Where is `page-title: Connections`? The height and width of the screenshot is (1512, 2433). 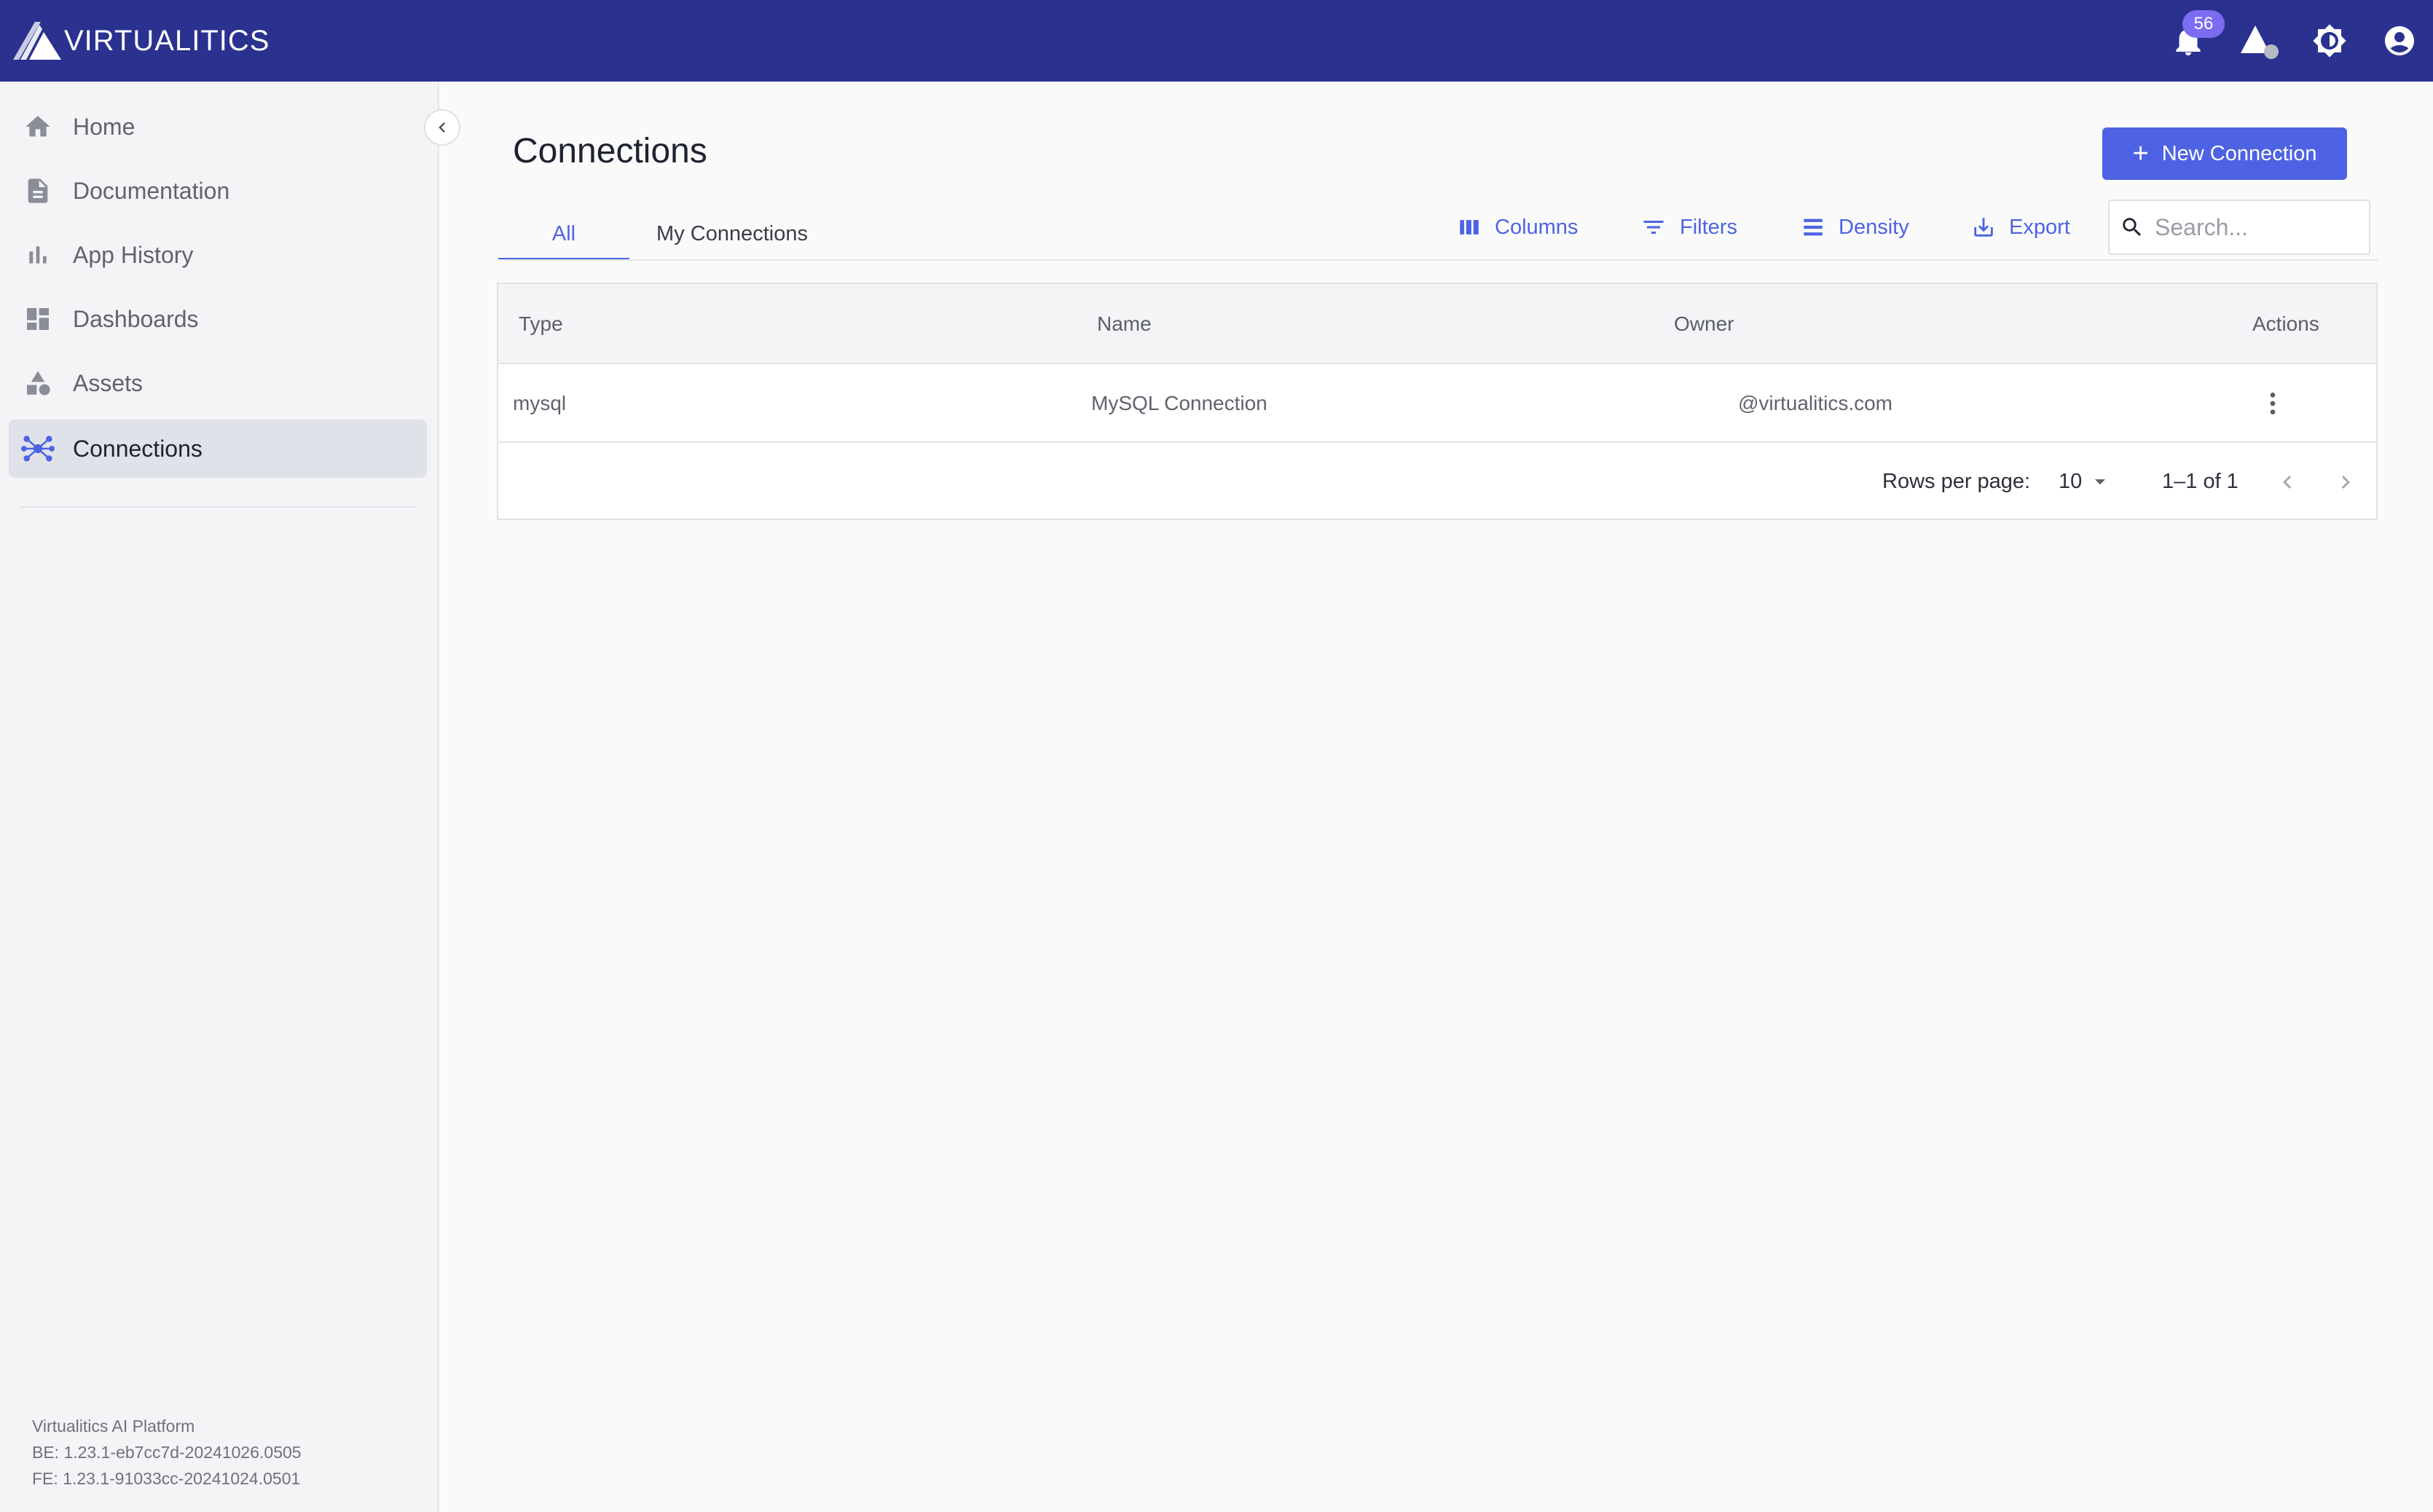
page-title: Connections is located at coordinates (610, 151).